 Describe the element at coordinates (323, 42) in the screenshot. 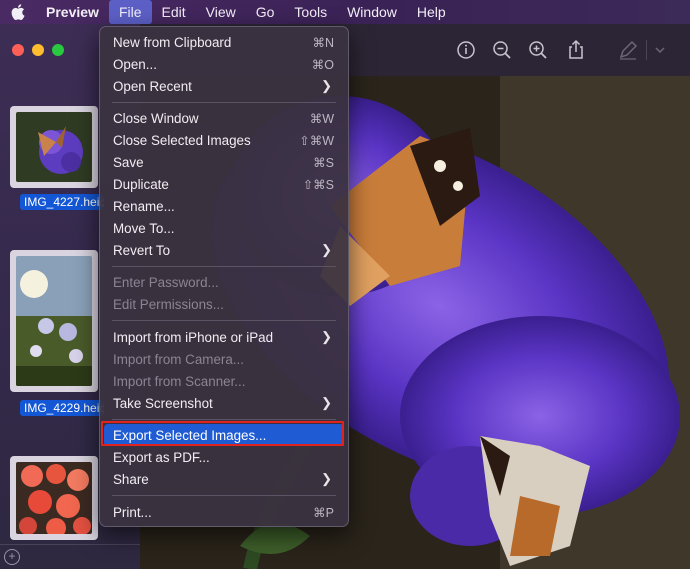

I see `menu-item-shortcut: ⌘N` at that location.